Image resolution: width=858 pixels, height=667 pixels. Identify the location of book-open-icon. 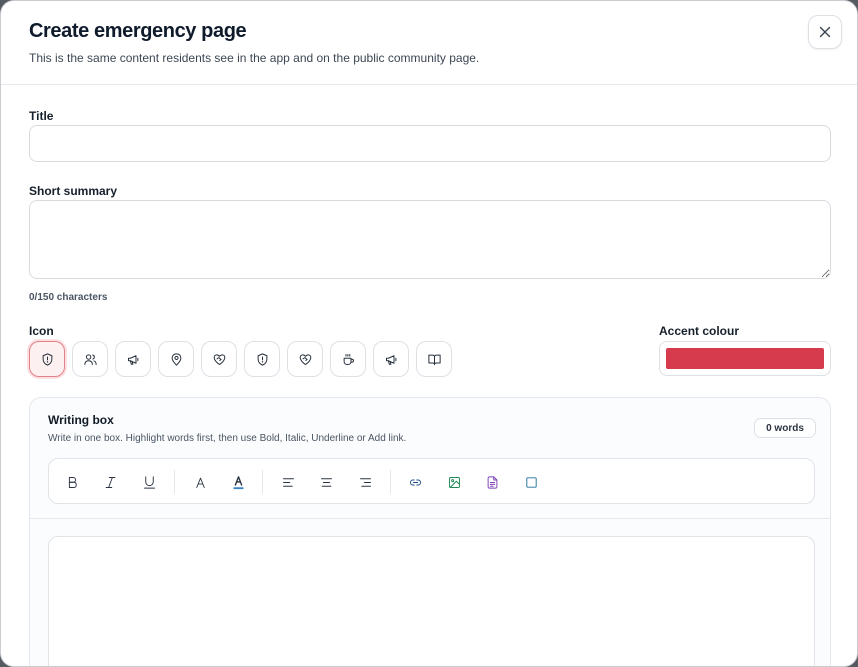
(434, 359).